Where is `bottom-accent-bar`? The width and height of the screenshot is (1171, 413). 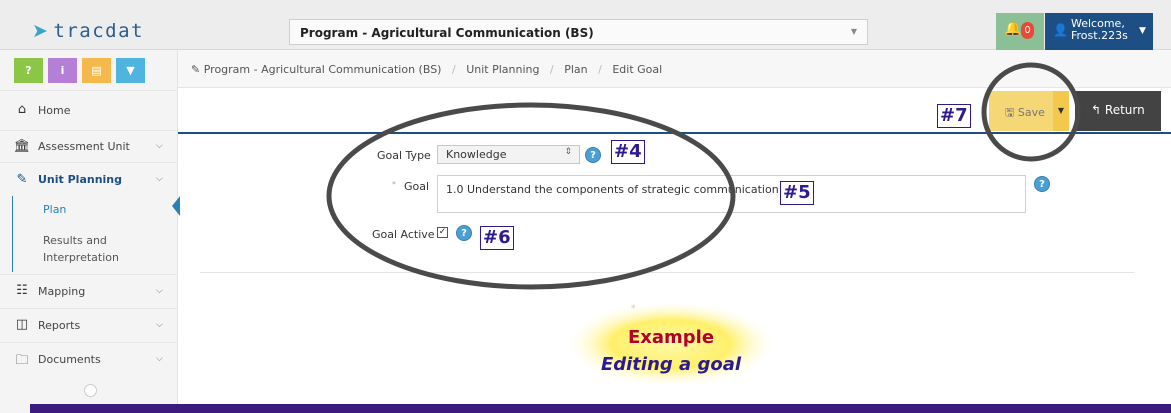 bottom-accent-bar is located at coordinates (600, 408).